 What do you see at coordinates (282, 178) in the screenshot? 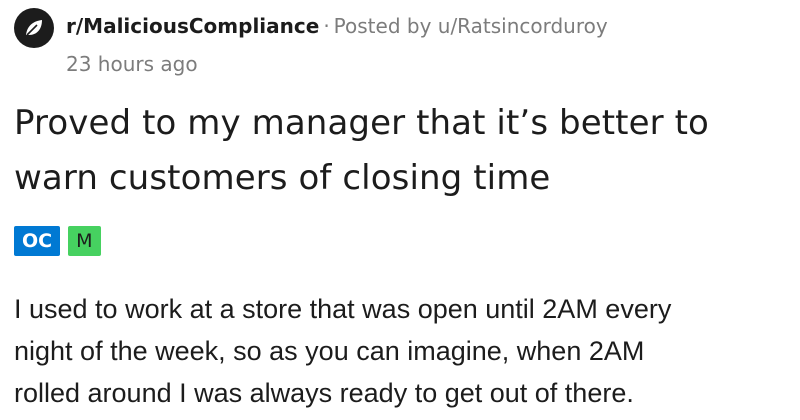
I see `post-title-line: warn customers of closing time` at bounding box center [282, 178].